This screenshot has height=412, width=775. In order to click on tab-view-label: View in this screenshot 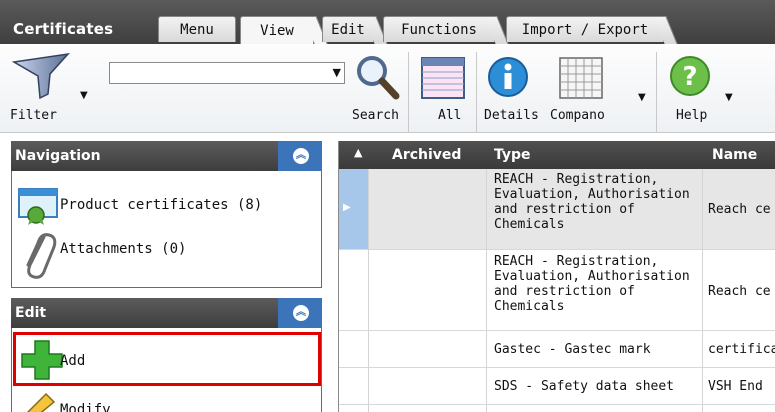, I will do `click(277, 30)`.